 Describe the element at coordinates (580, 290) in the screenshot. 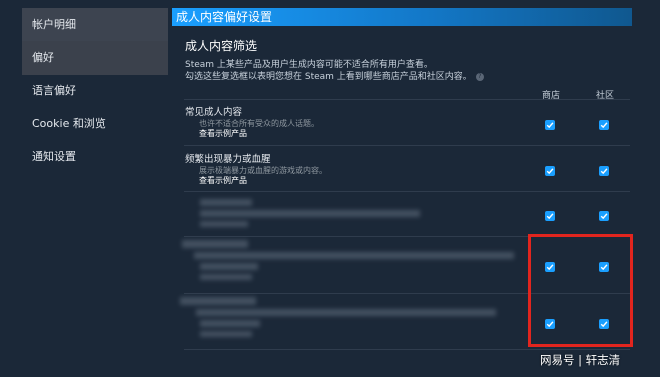

I see `highlight-box` at that location.